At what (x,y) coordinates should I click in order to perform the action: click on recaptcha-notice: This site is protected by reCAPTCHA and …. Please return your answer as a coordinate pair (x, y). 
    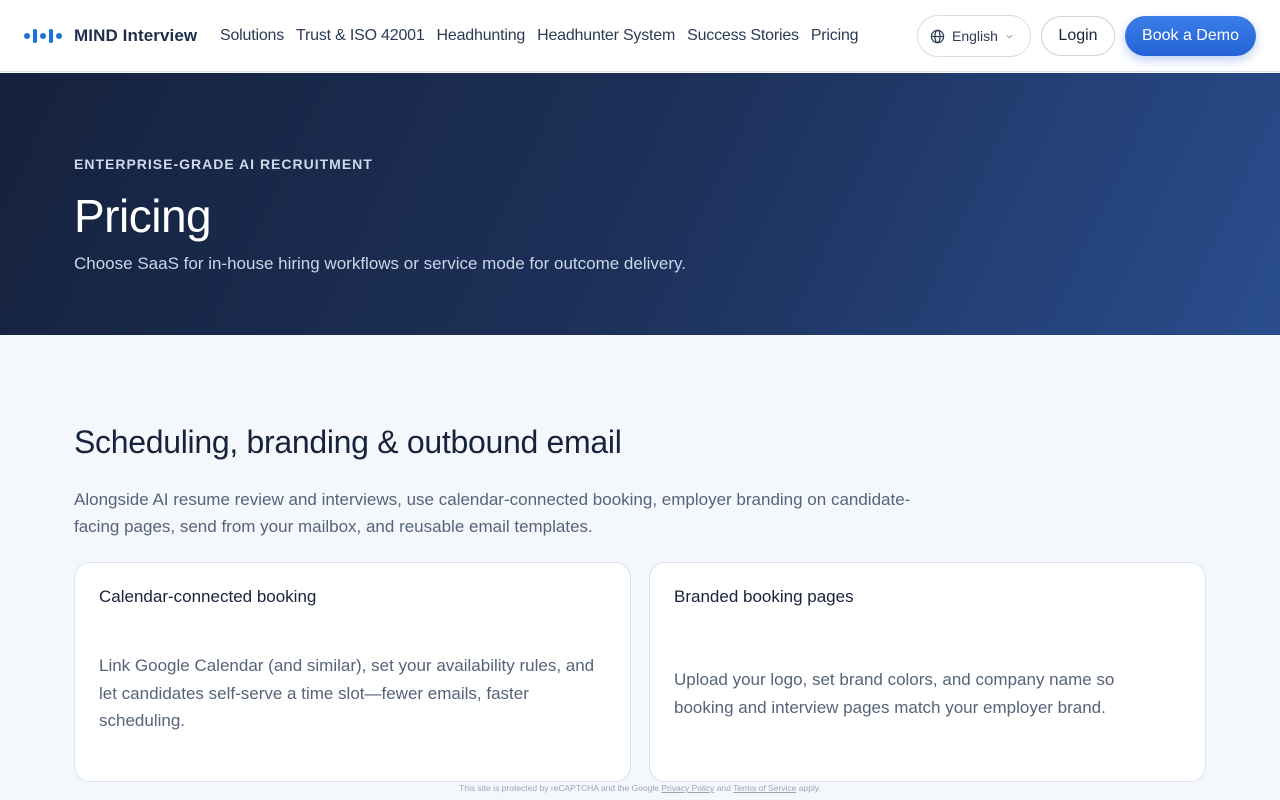
    Looking at the image, I should click on (640, 788).